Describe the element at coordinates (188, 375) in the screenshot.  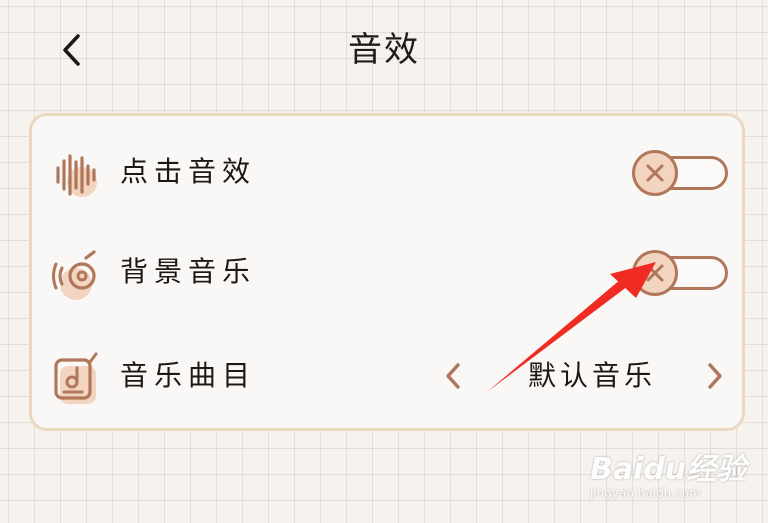
I see `music-track-label: 音乐曲目` at that location.